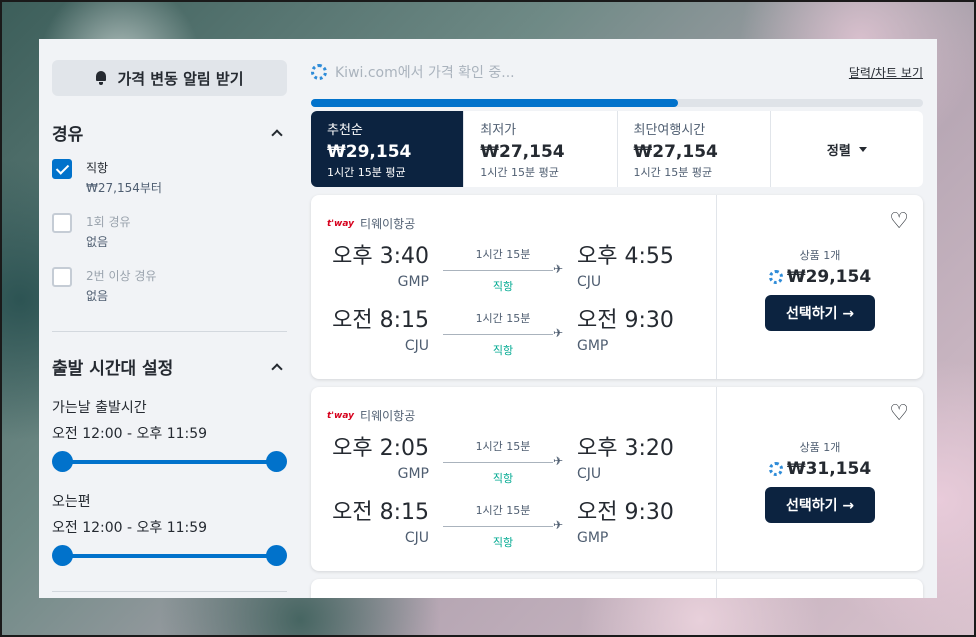 The height and width of the screenshot is (637, 976). I want to click on airline-logo: t'way, so click(341, 223).